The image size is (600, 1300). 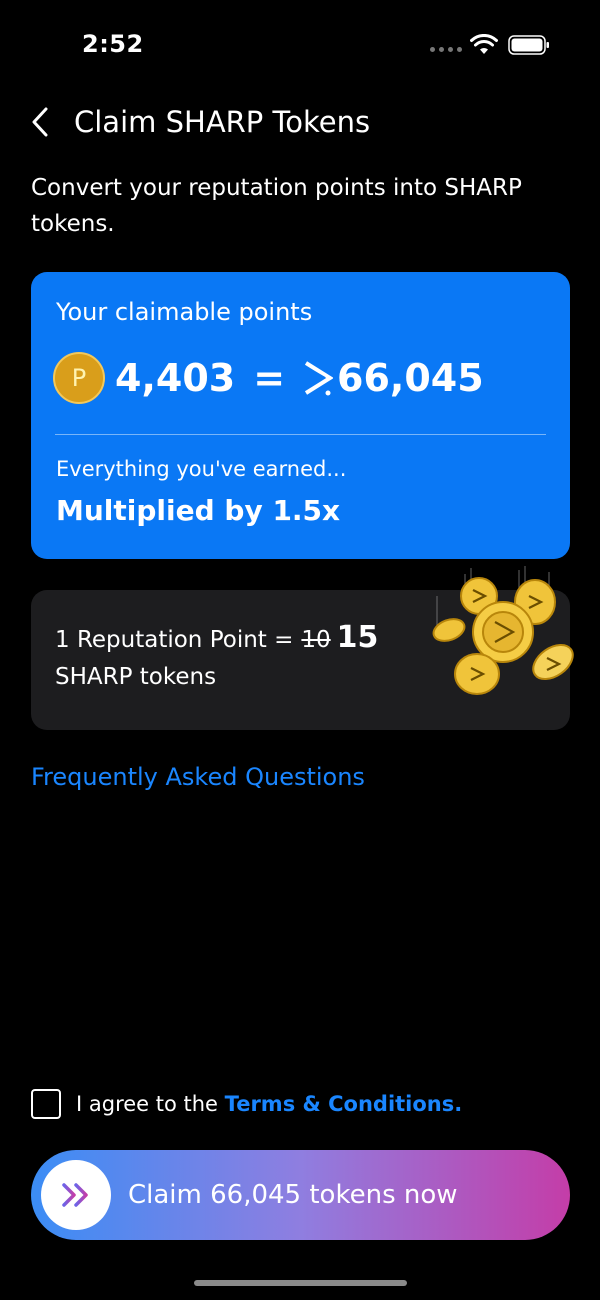 I want to click on conversion-rate-card: 1 Reputation Point = 10 15 SHARP tokens, so click(x=302, y=648).